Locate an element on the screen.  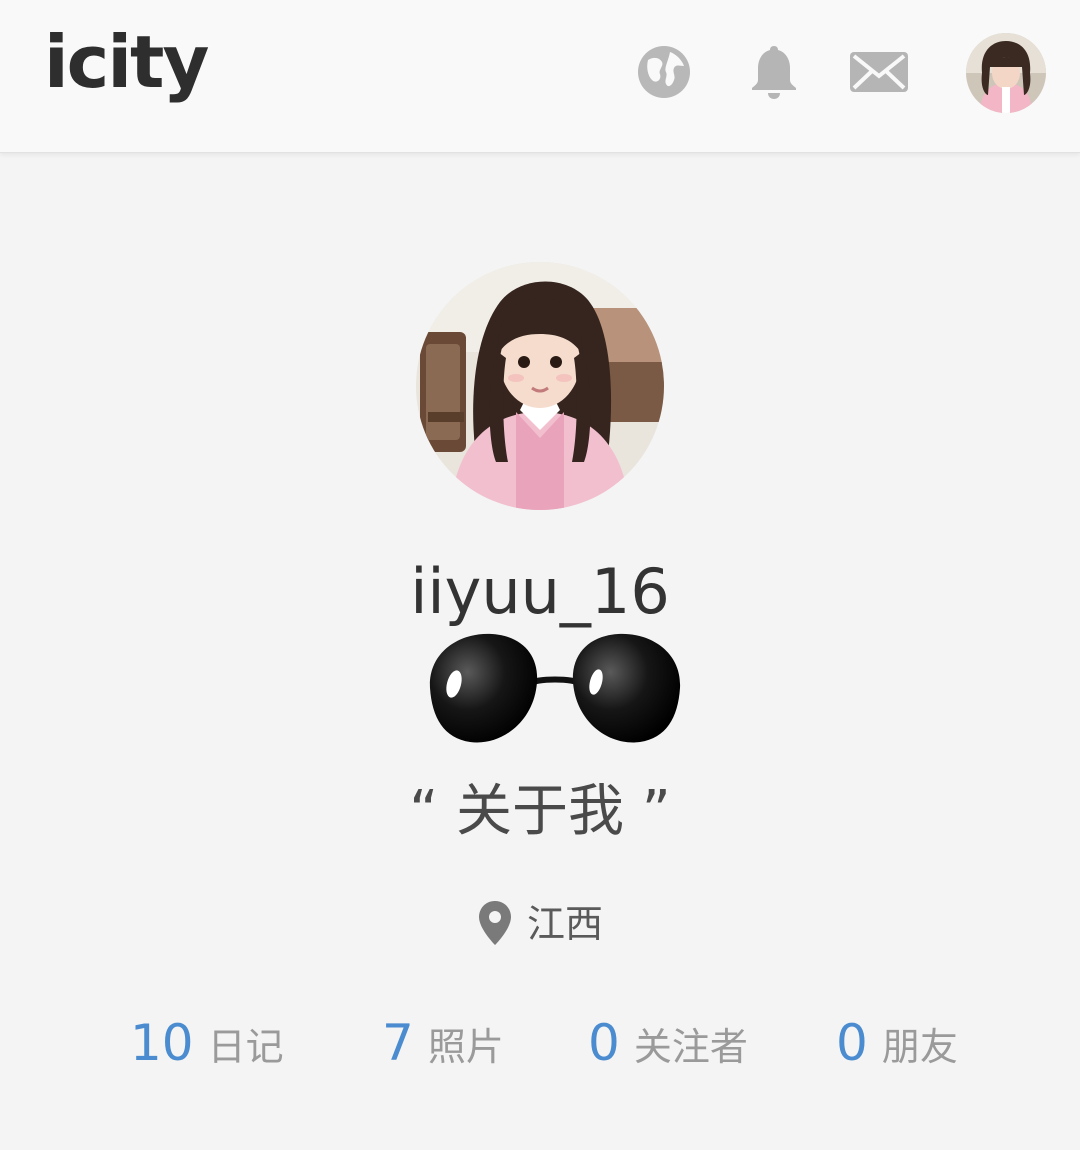
mail-icon is located at coordinates (879, 72).